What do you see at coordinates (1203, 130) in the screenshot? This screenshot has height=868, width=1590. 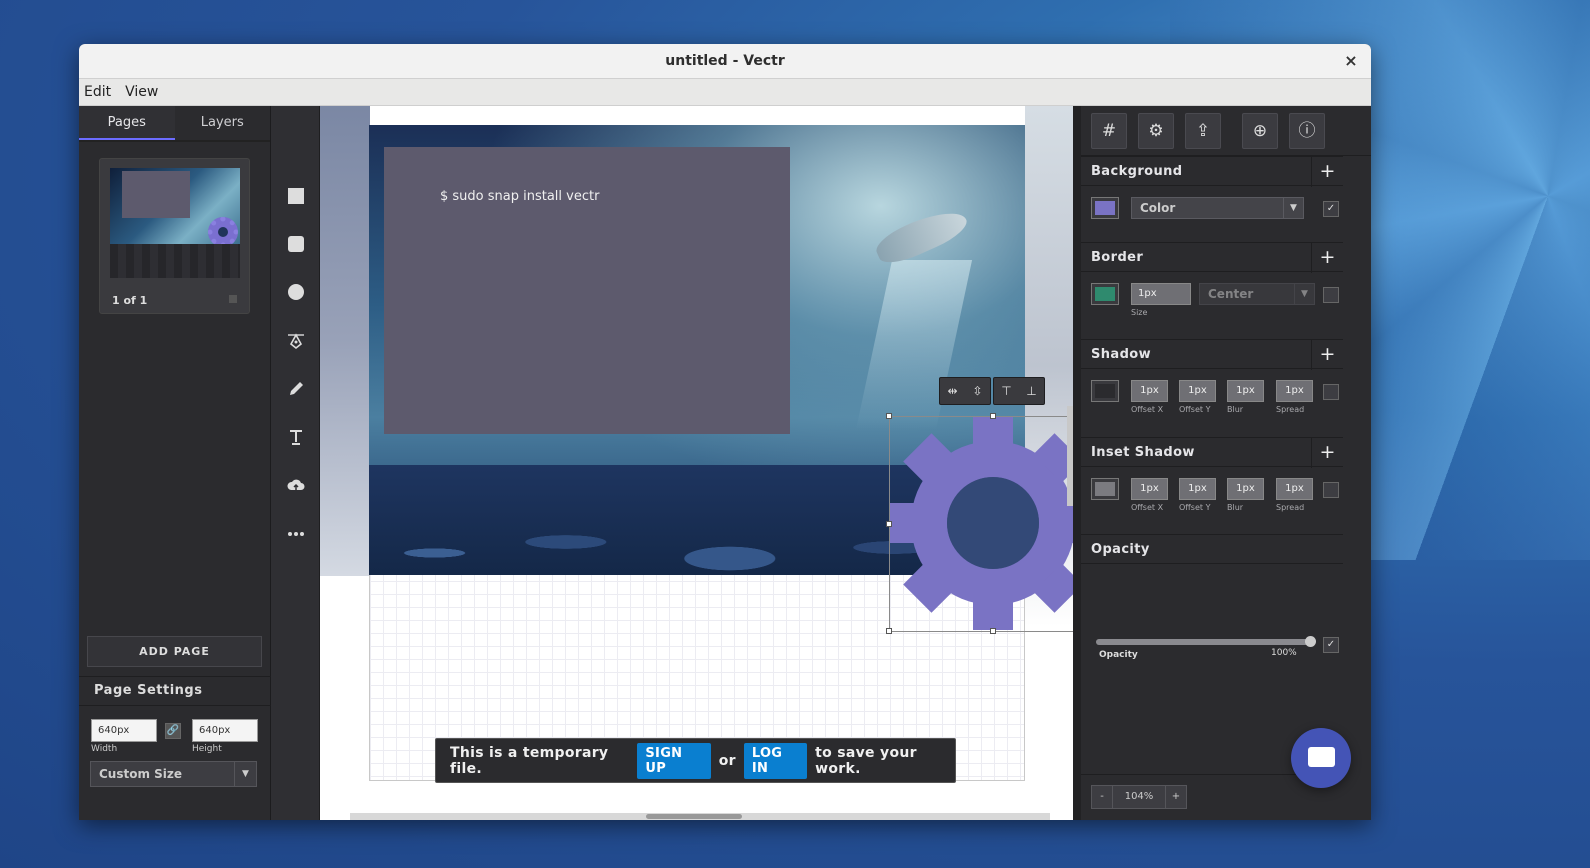 I see `export-icon: ⇪` at bounding box center [1203, 130].